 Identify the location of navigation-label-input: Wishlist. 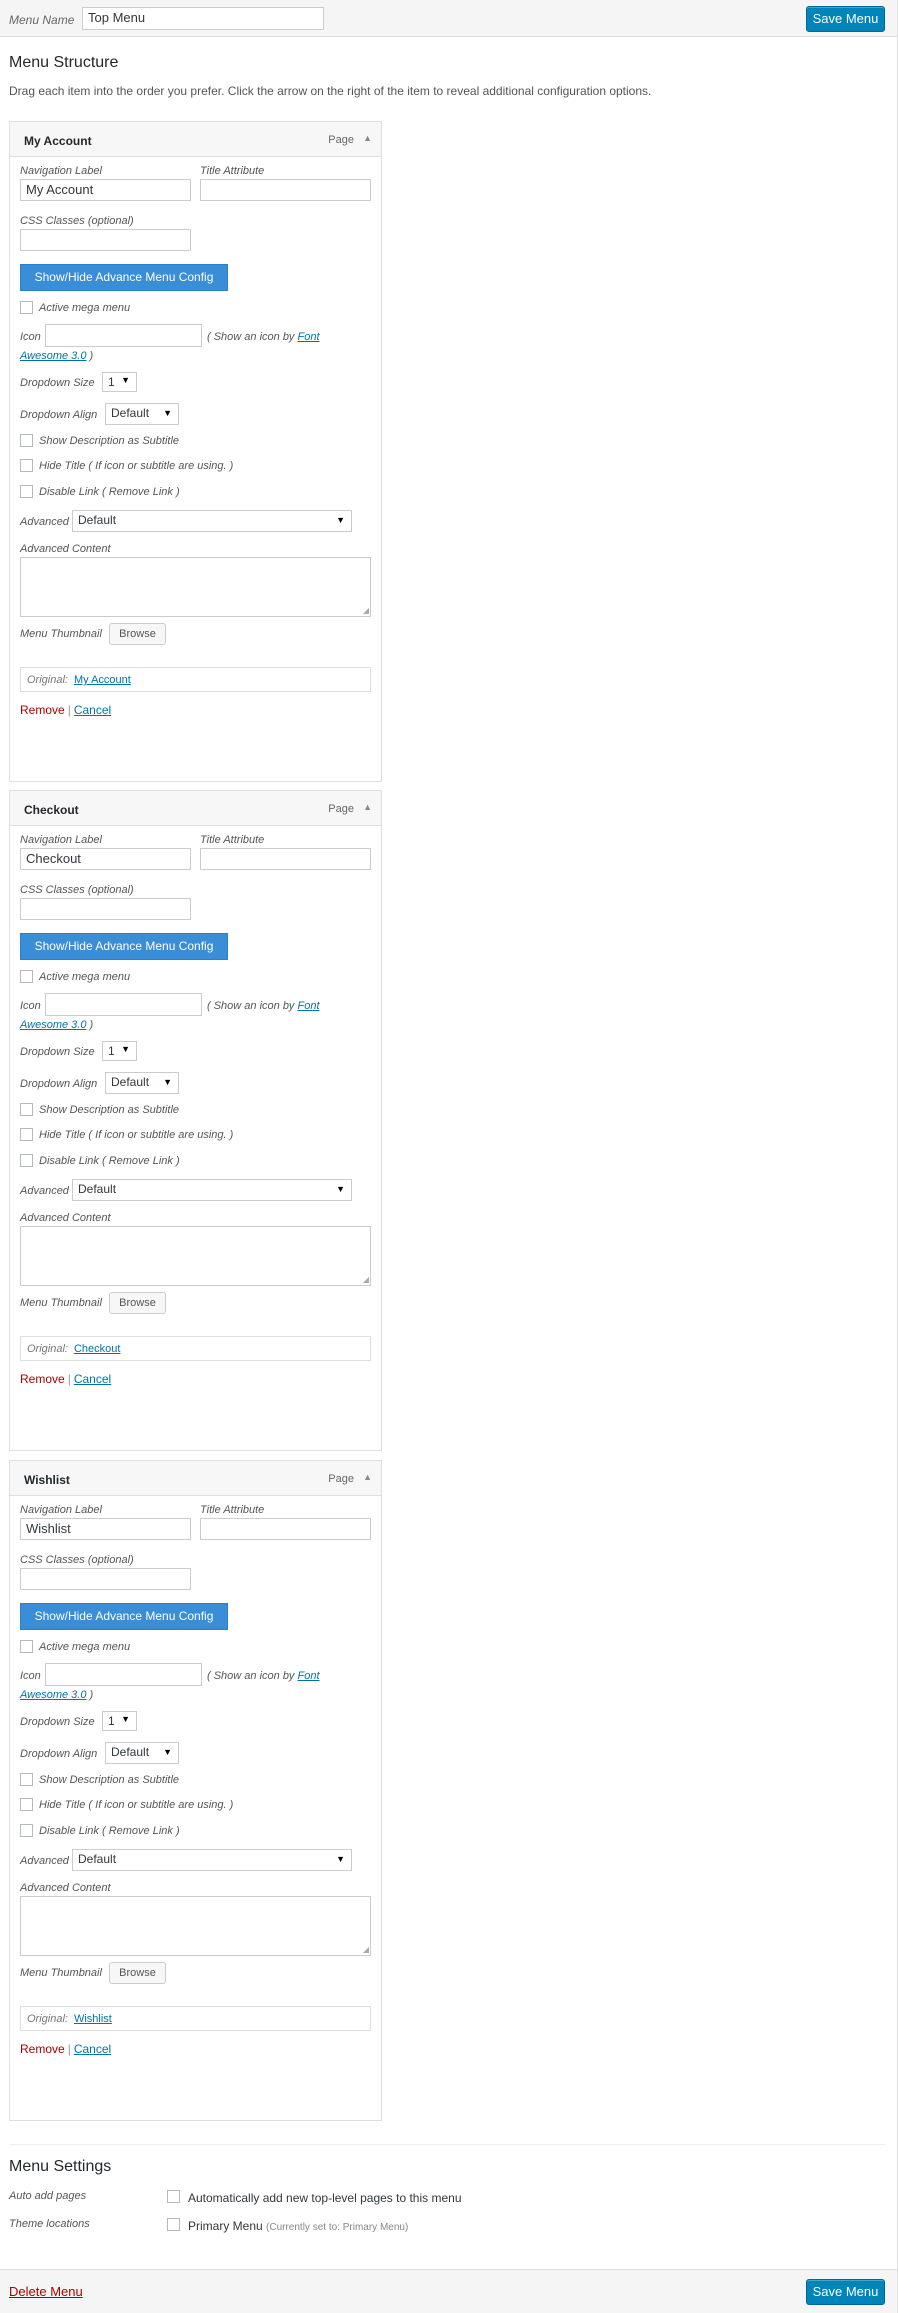
(105, 1529).